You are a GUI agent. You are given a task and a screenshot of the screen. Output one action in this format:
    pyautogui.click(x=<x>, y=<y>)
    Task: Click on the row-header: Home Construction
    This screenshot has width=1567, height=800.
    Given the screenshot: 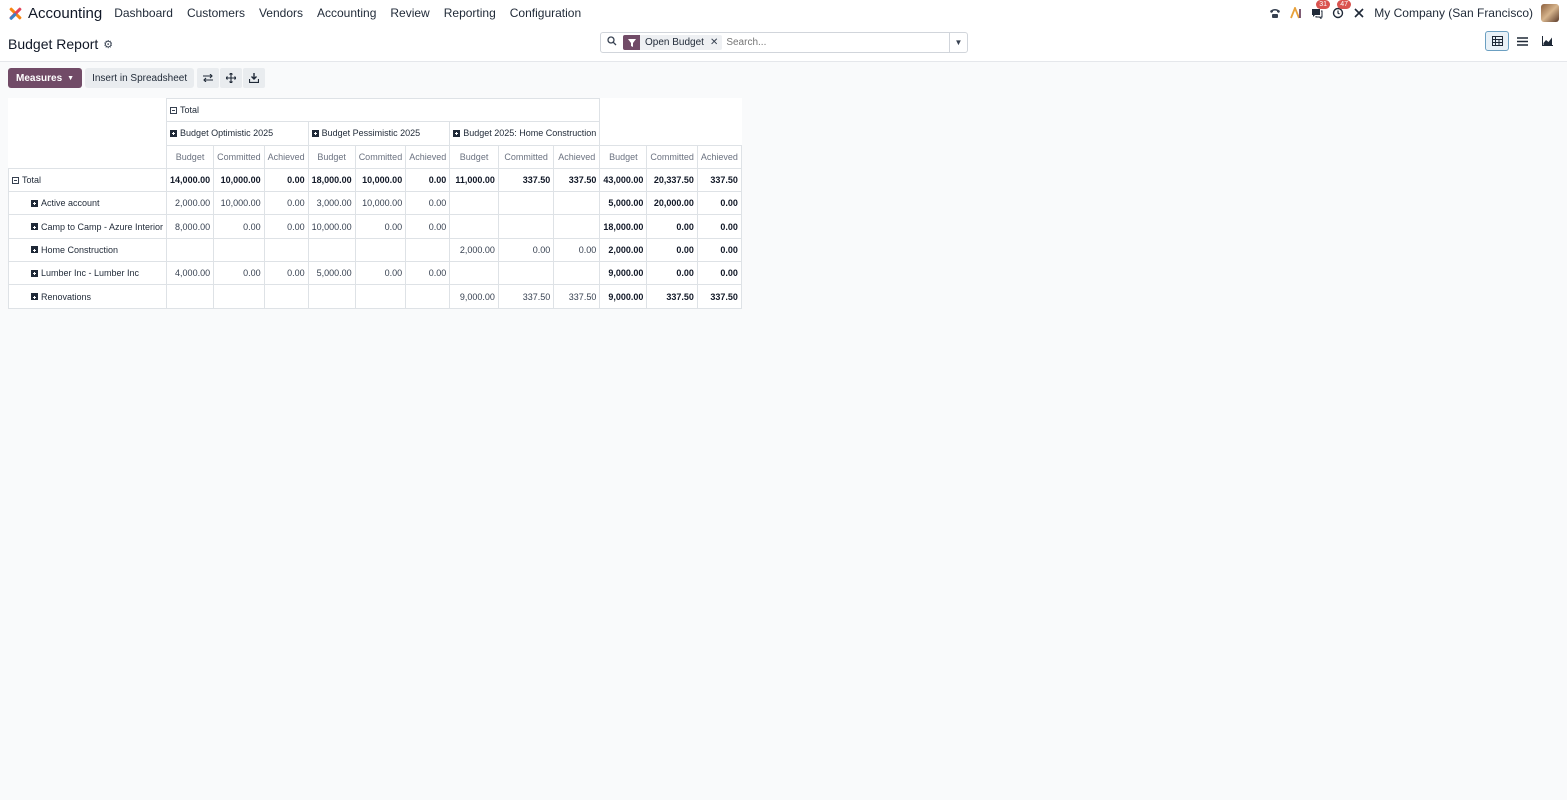 What is the action you would take?
    pyautogui.click(x=87, y=250)
    